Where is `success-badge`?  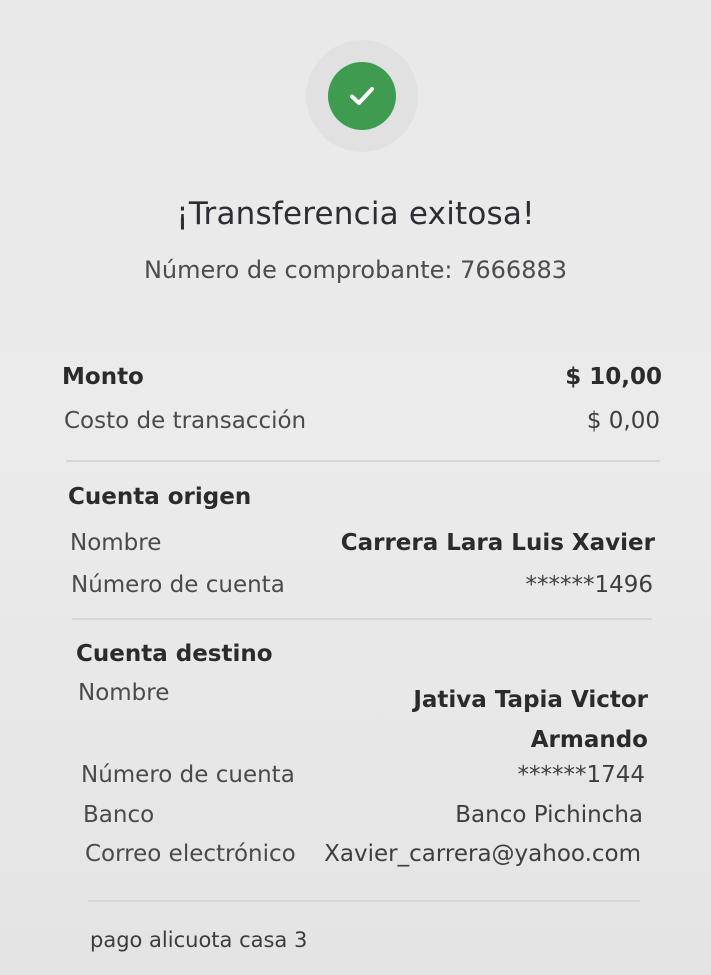 success-badge is located at coordinates (362, 96).